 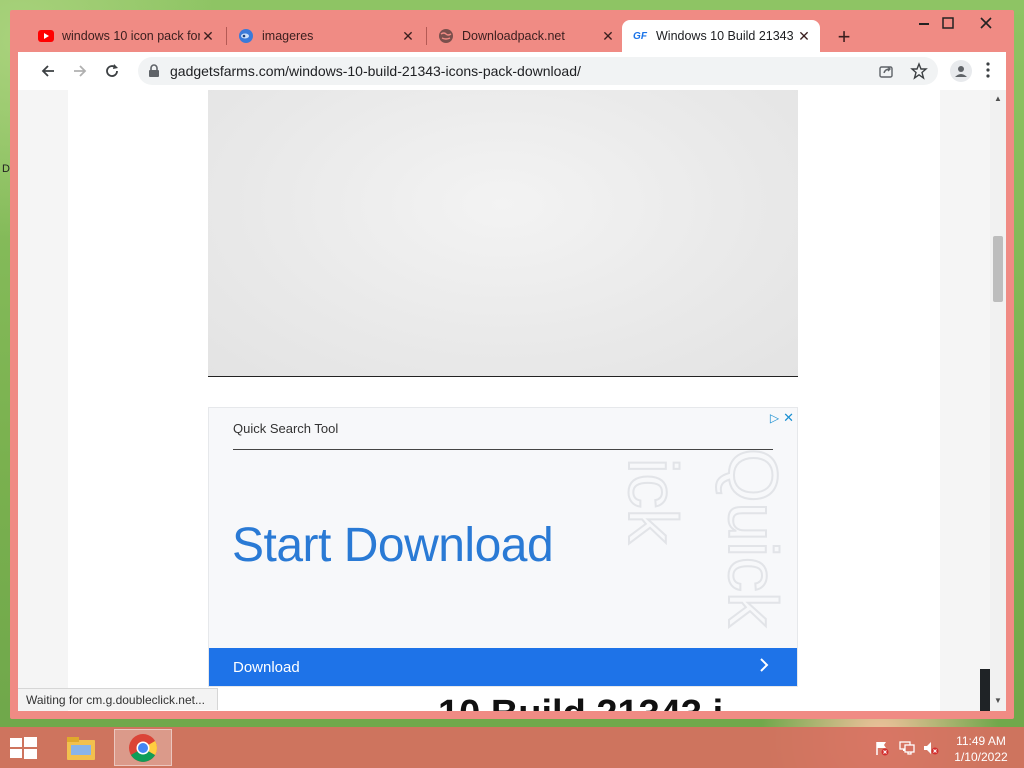 What do you see at coordinates (446, 36) in the screenshot?
I see `globe-icon` at bounding box center [446, 36].